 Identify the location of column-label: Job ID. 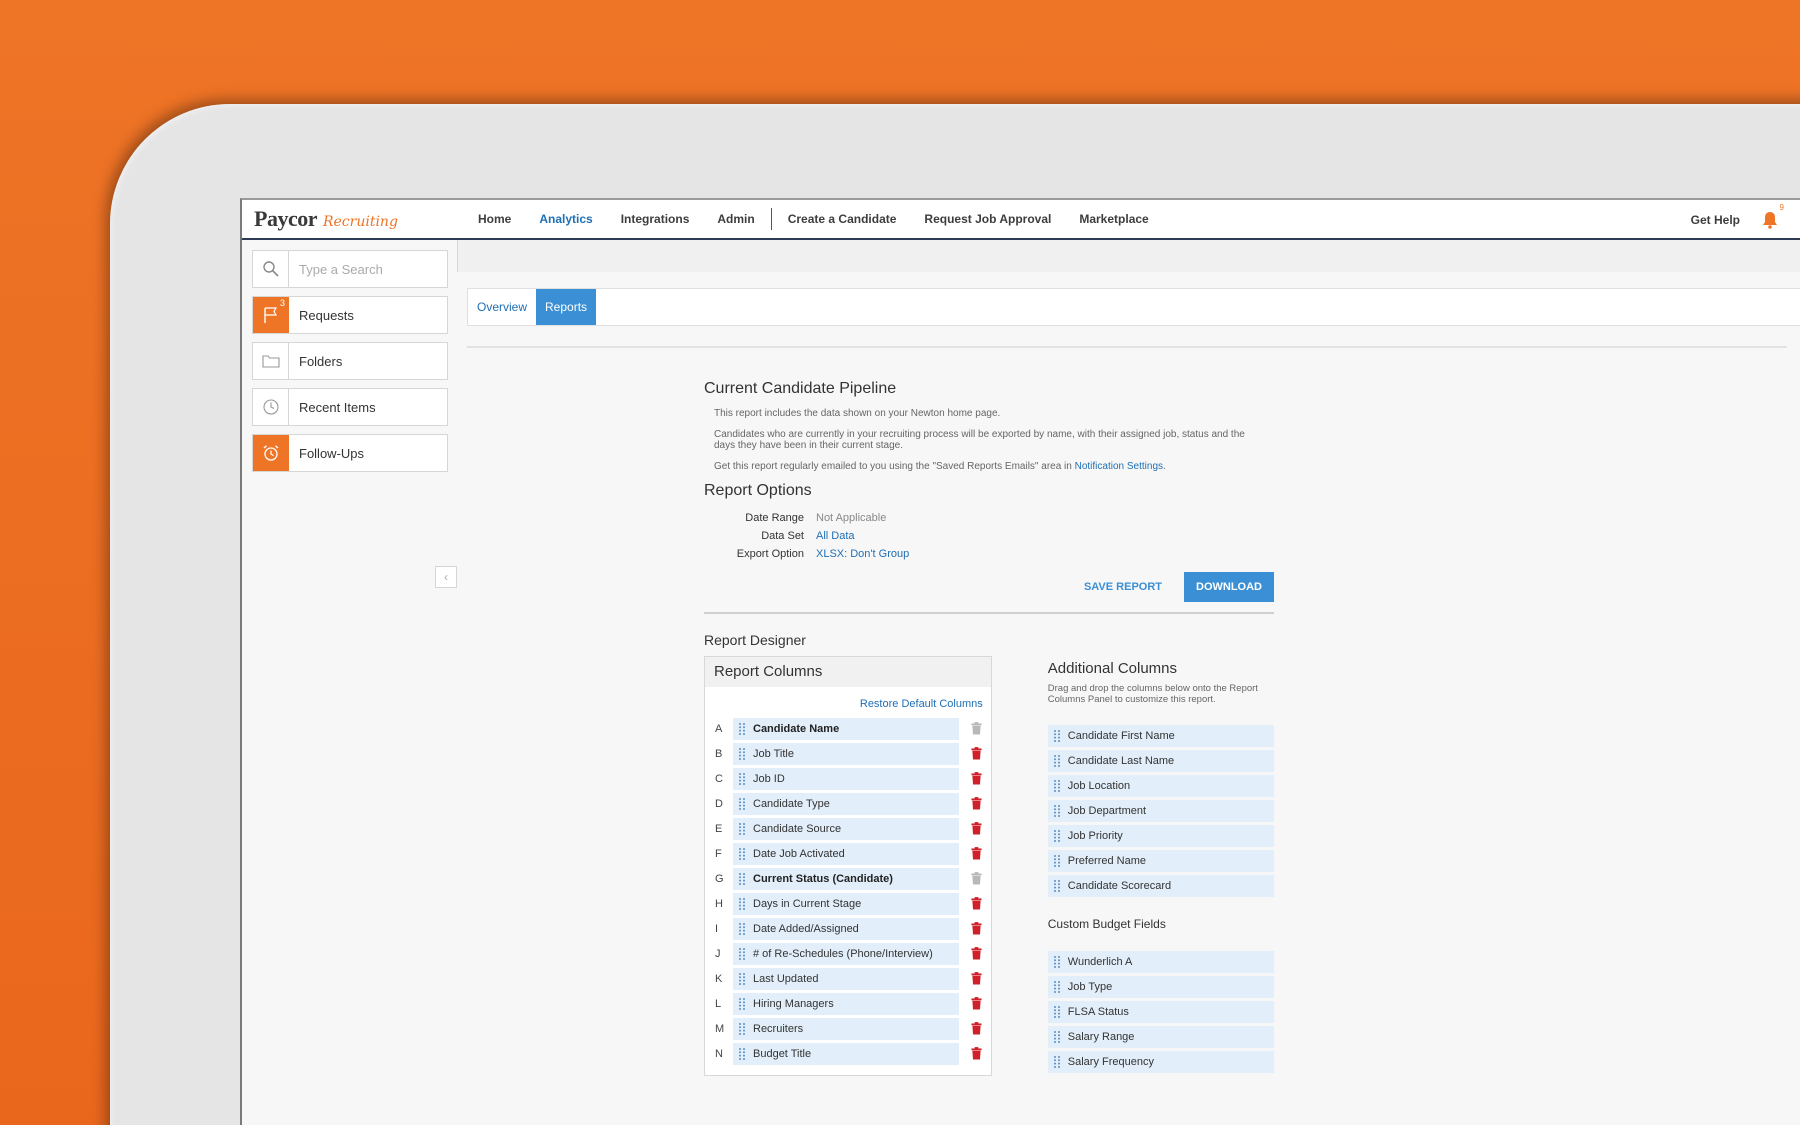
(769, 778).